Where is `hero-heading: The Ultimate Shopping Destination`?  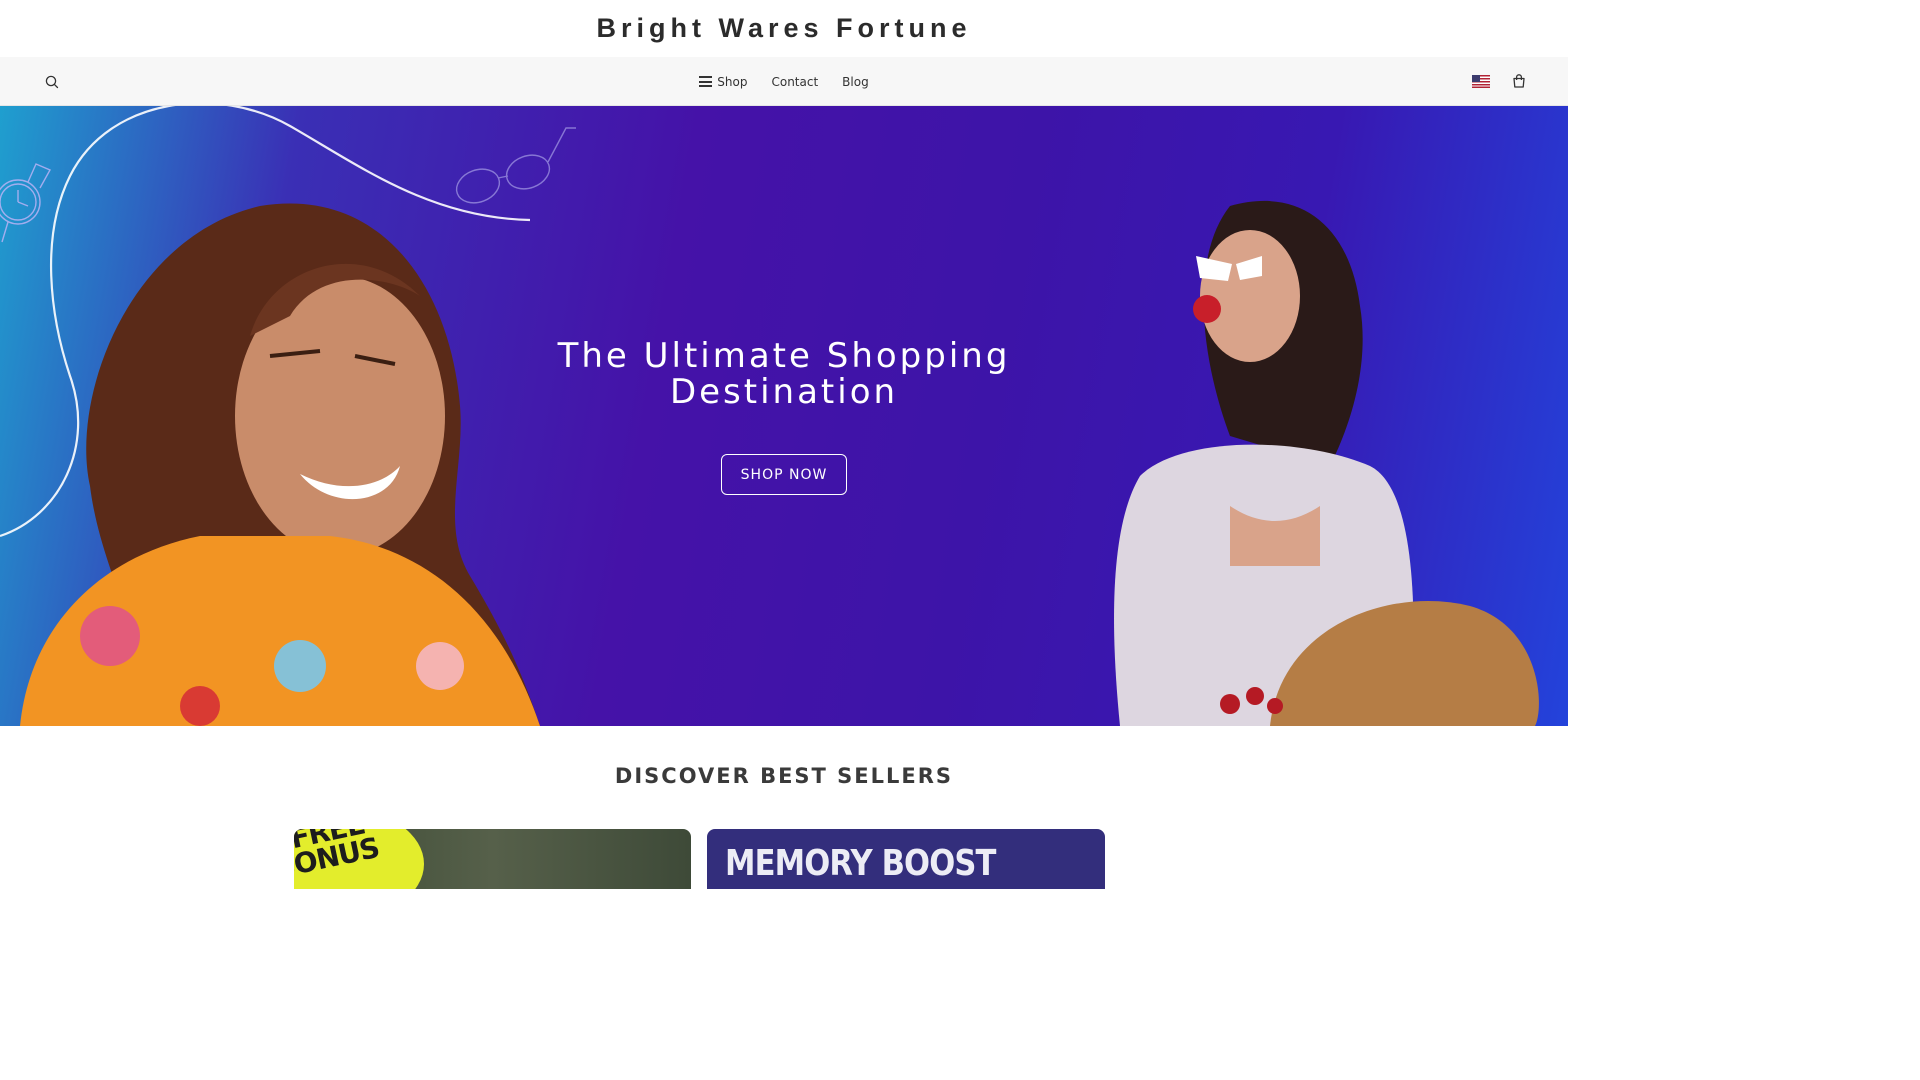 hero-heading: The Ultimate Shopping Destination is located at coordinates (784, 374).